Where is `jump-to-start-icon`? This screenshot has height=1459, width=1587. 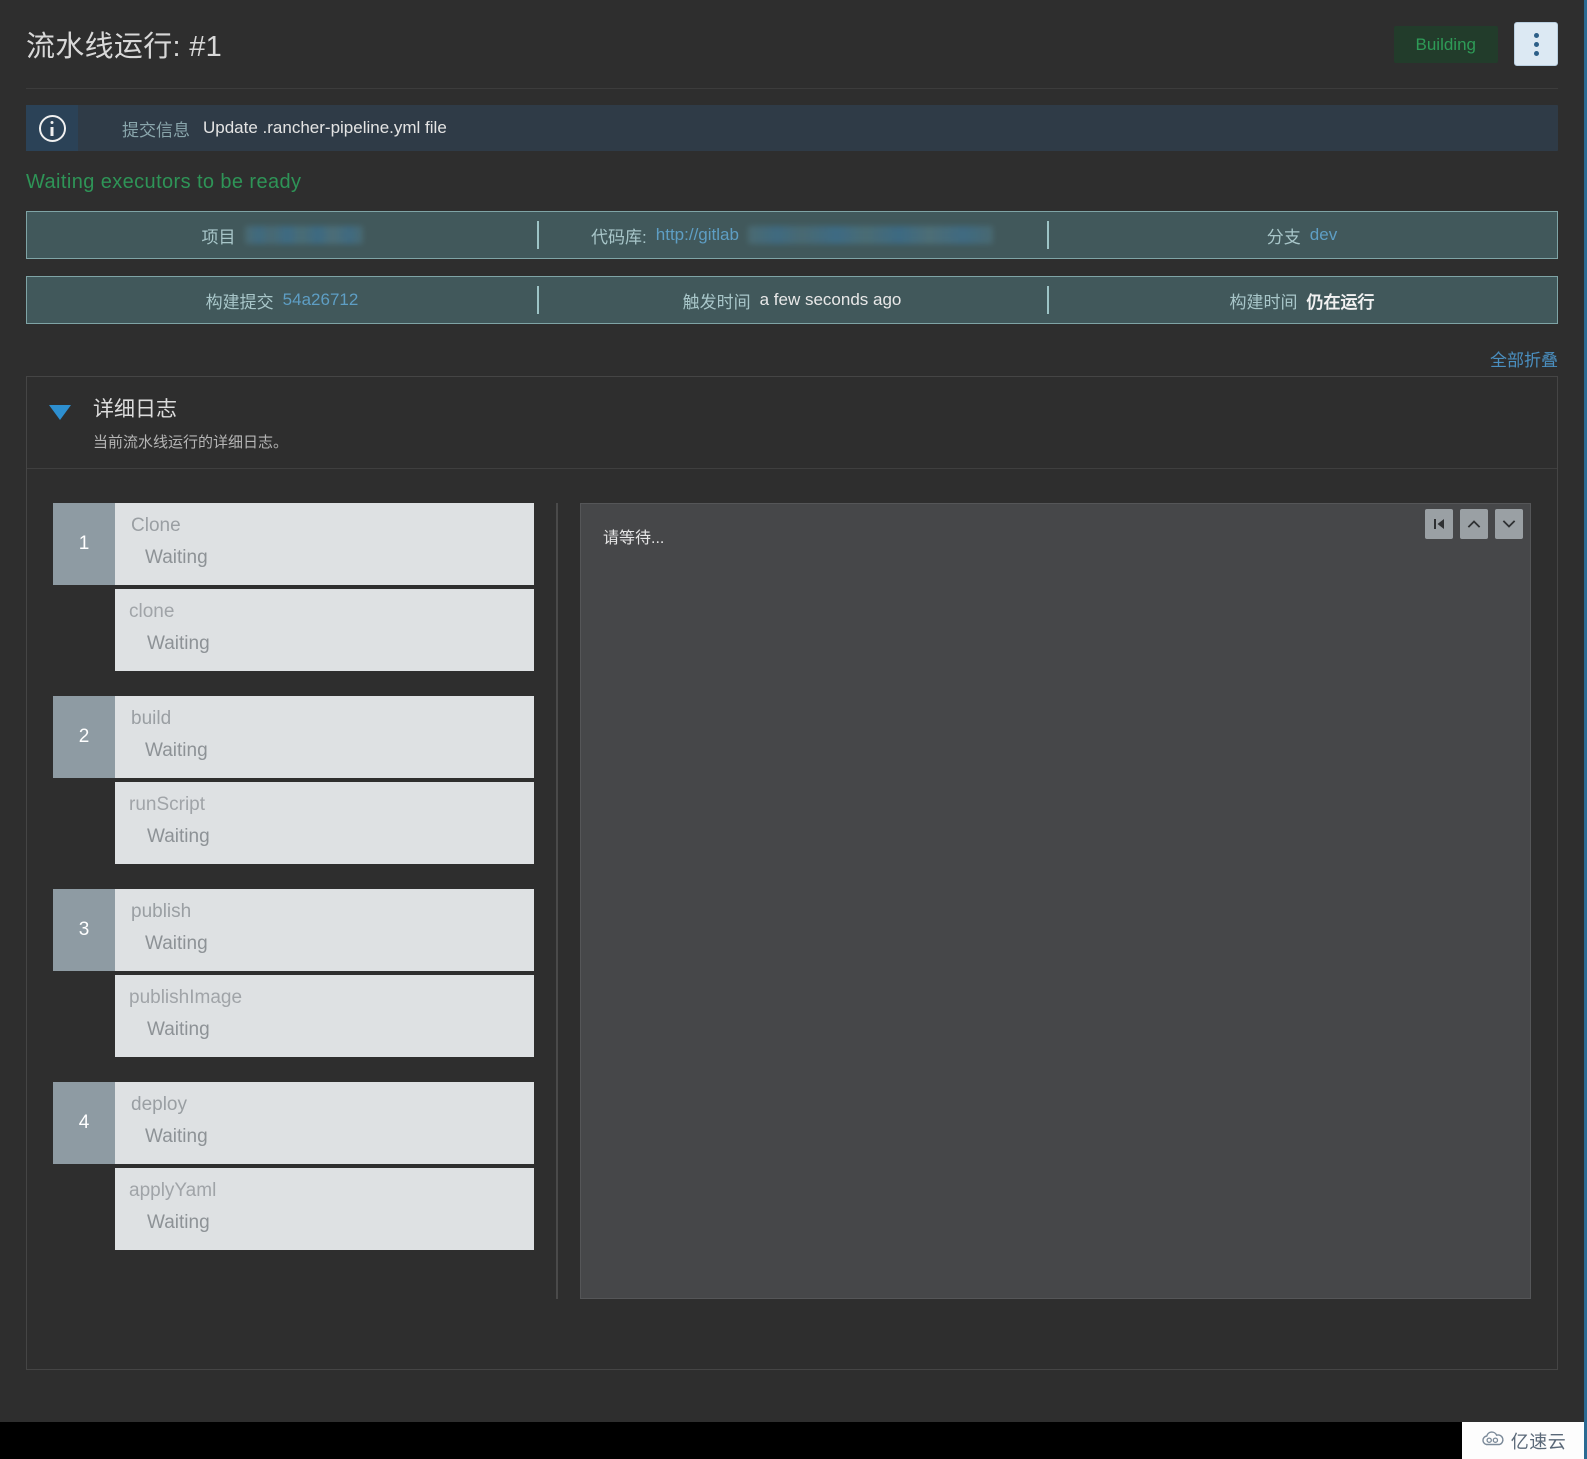 jump-to-start-icon is located at coordinates (1439, 524).